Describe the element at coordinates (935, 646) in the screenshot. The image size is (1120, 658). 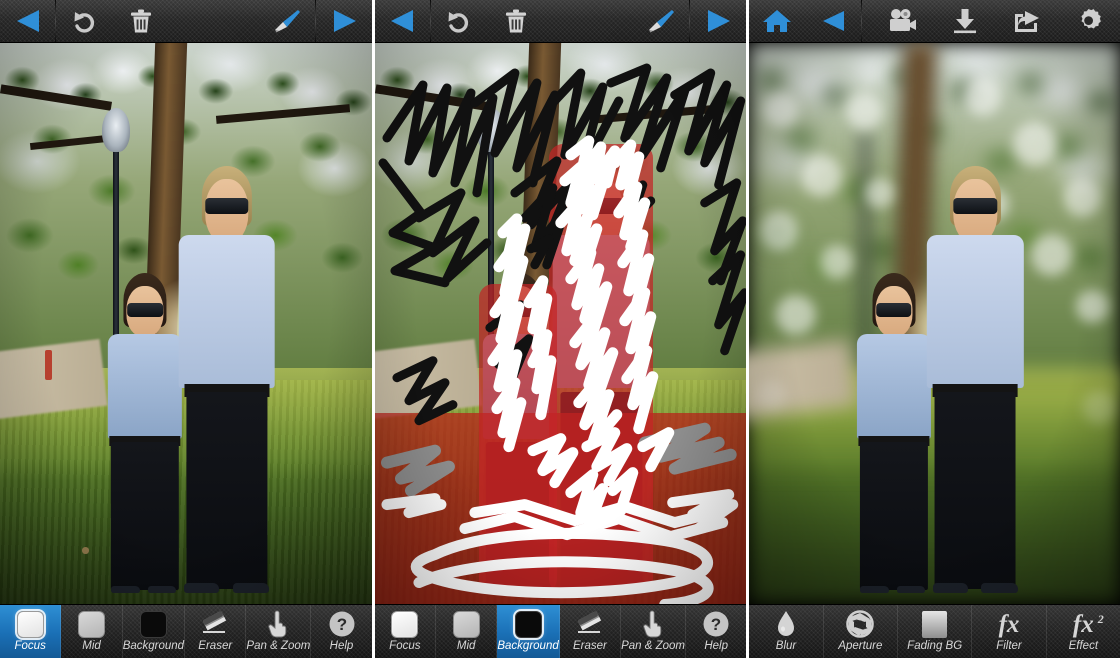
I see `tool-label: Fading BG` at that location.